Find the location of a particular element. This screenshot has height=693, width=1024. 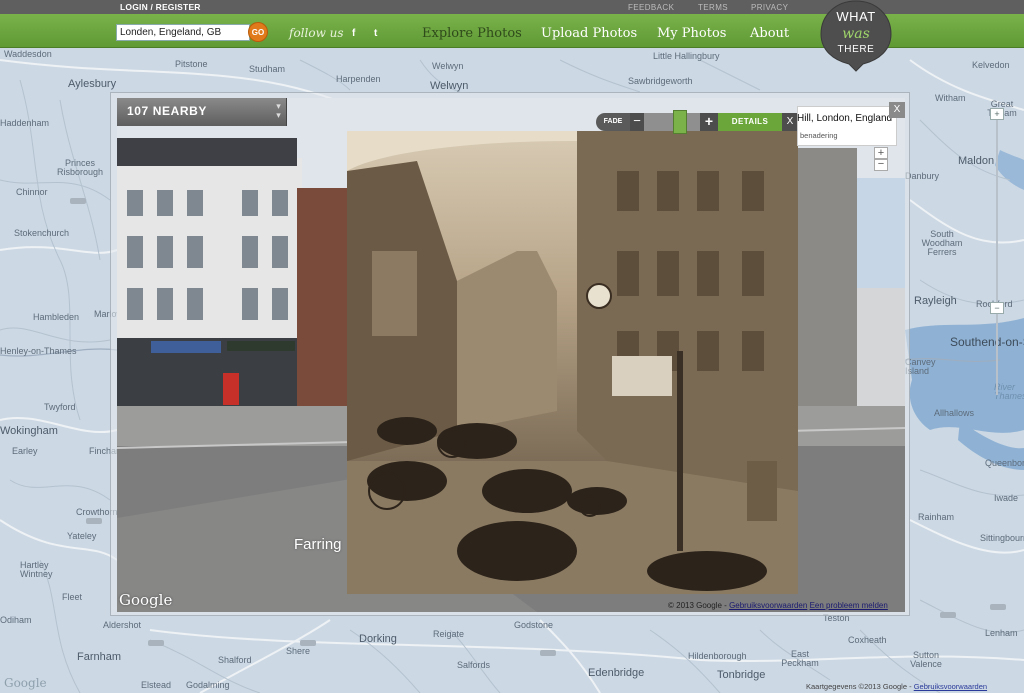

map-place-label: Yateley is located at coordinates (82, 536).